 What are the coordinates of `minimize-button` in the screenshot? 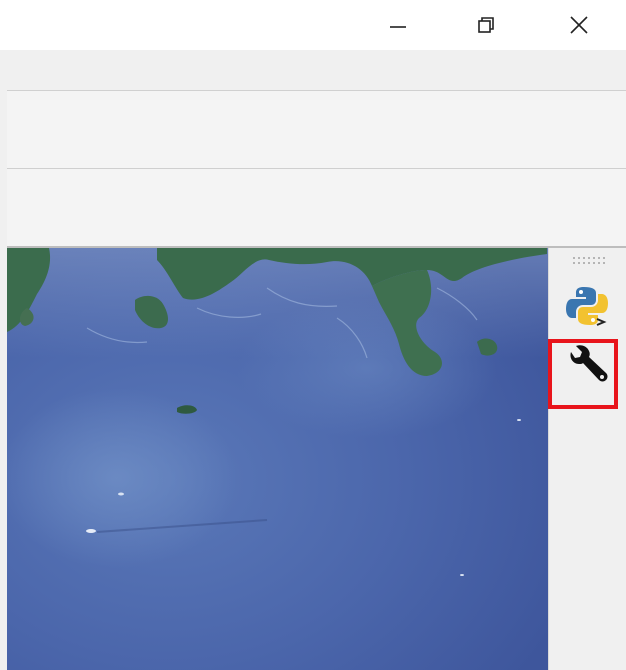 It's located at (398, 25).